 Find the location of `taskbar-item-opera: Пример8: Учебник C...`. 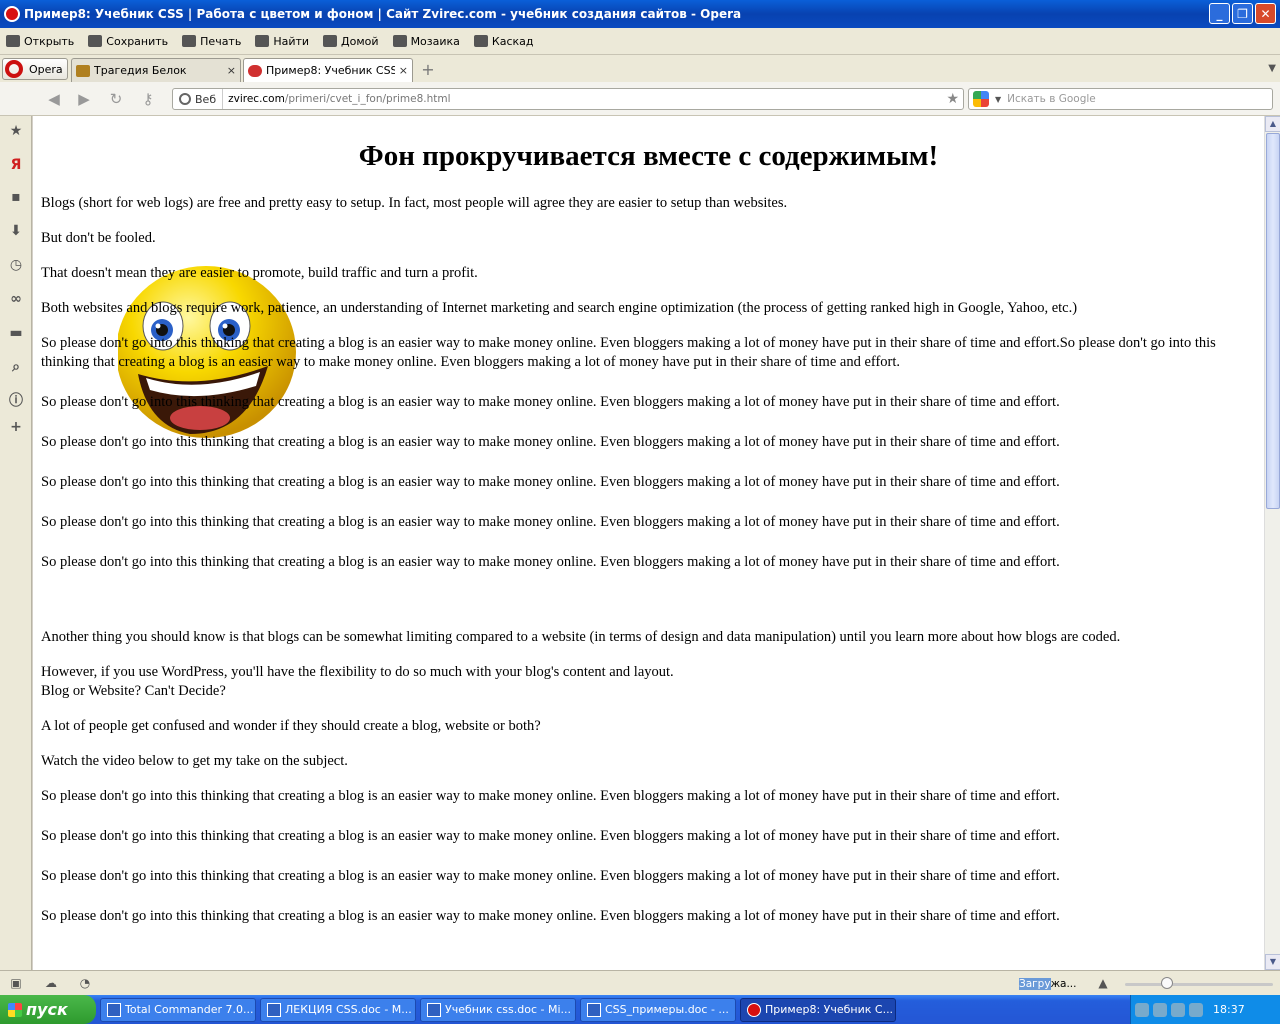

taskbar-item-opera: Пример8: Учебник C... is located at coordinates (818, 1009).